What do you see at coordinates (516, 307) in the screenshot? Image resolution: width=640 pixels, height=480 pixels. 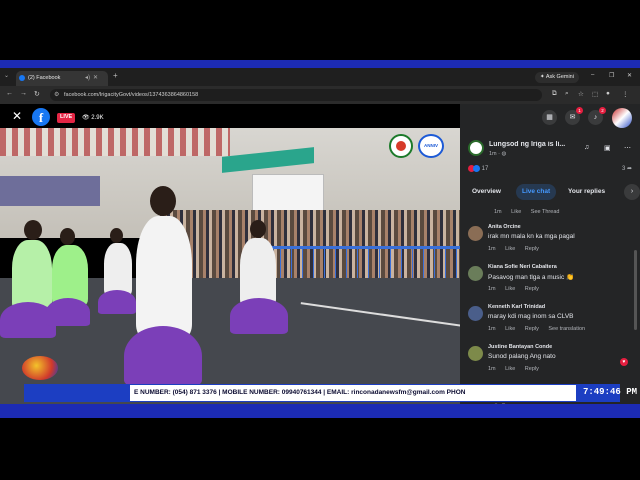 I see `commenter-name: Kenneth Karl Trinidad` at bounding box center [516, 307].